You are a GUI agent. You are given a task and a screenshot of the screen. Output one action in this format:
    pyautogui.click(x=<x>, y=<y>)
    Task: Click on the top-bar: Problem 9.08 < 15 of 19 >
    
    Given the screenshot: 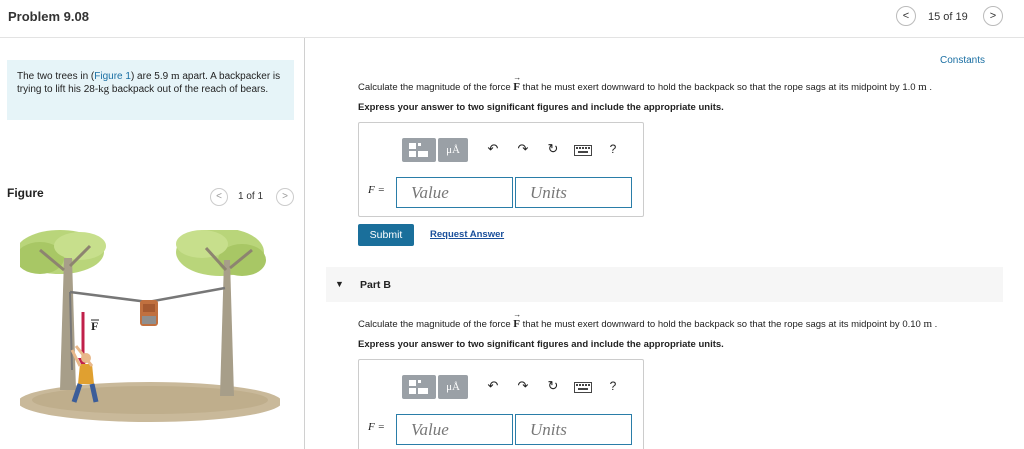 What is the action you would take?
    pyautogui.click(x=512, y=19)
    